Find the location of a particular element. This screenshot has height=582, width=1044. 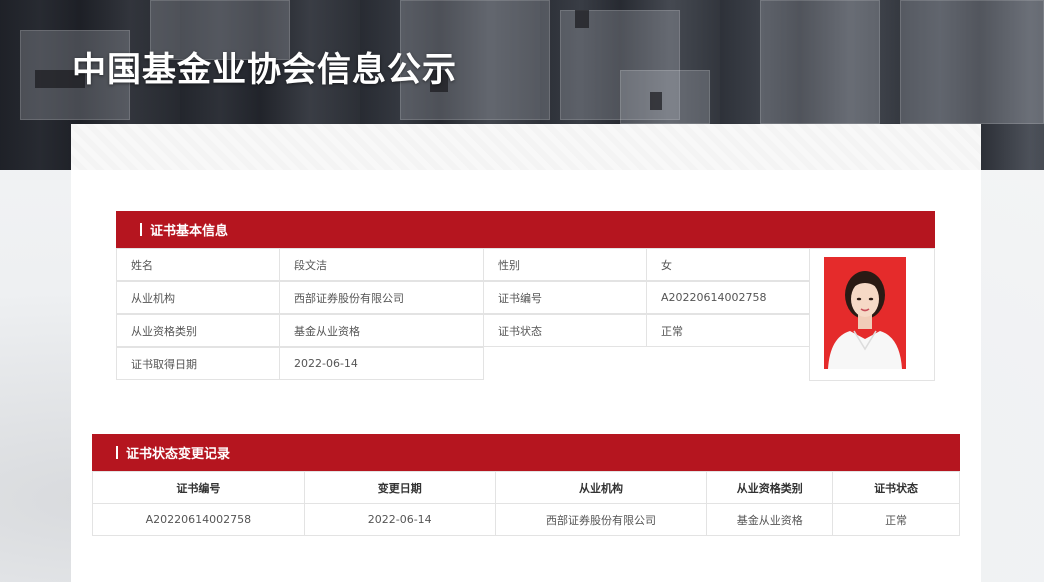

col-cert-number: 证书编号 is located at coordinates (198, 487).